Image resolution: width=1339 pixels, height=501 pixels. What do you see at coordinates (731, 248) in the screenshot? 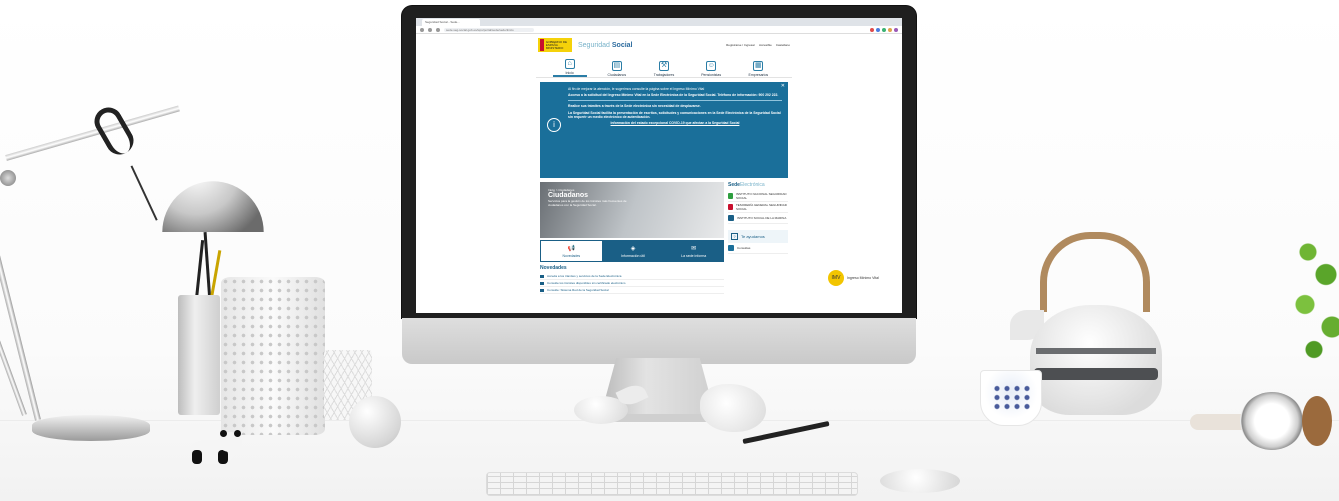
I see `consultas-icon` at bounding box center [731, 248].